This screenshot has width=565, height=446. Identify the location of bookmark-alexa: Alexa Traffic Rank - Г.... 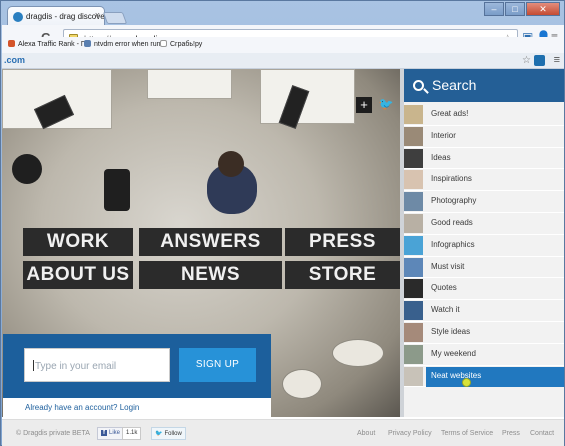
(49, 44).